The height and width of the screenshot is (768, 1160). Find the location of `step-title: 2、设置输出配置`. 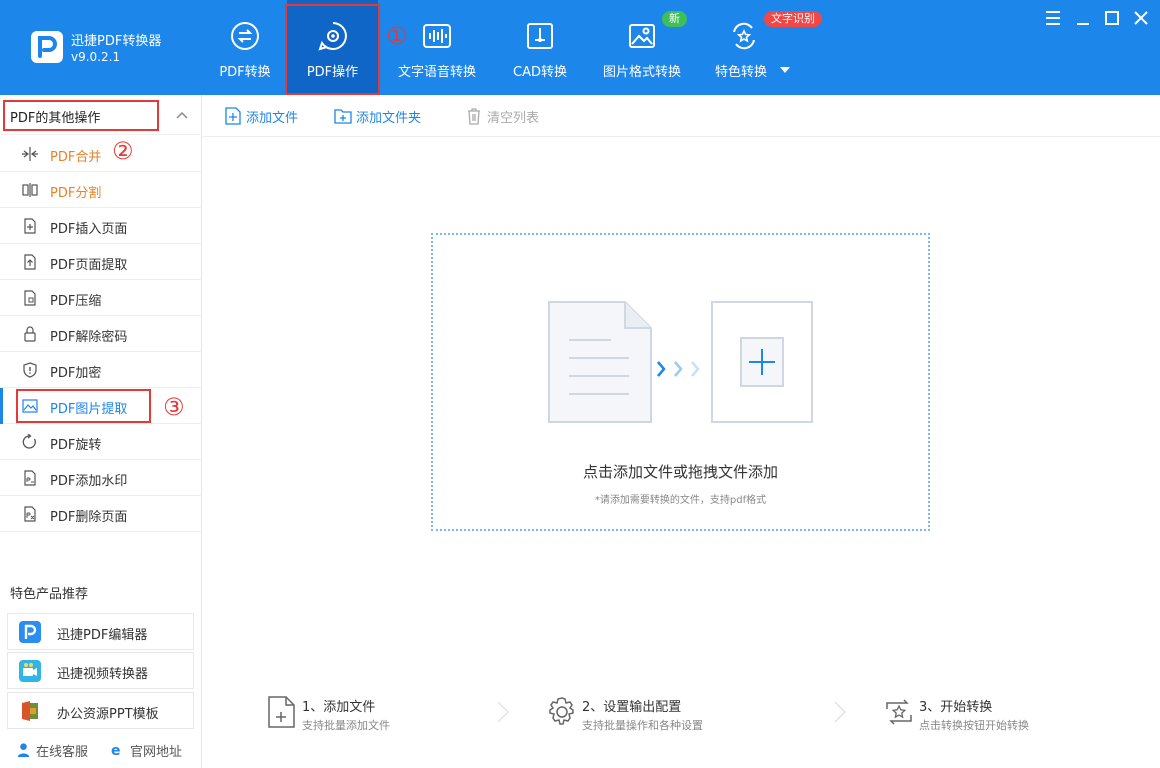

step-title: 2、设置输出配置 is located at coordinates (632, 707).